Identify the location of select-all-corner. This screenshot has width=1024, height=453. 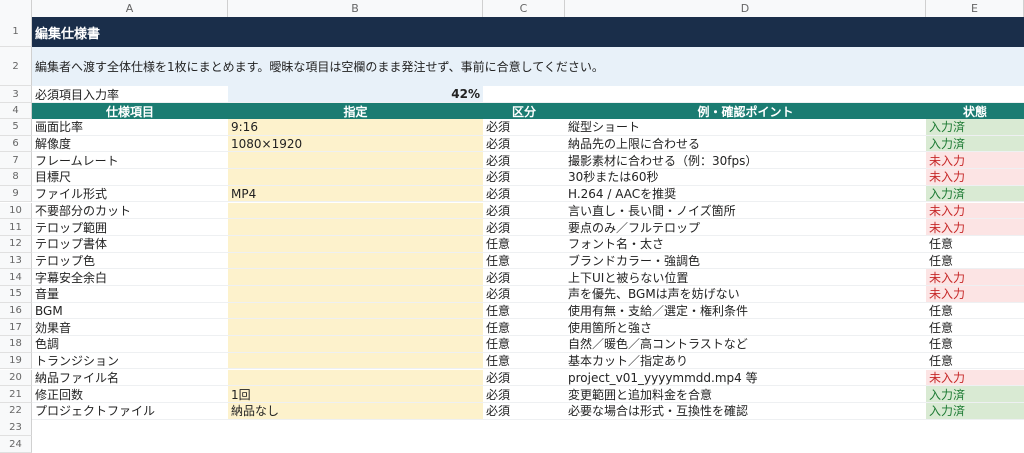
(16, 8).